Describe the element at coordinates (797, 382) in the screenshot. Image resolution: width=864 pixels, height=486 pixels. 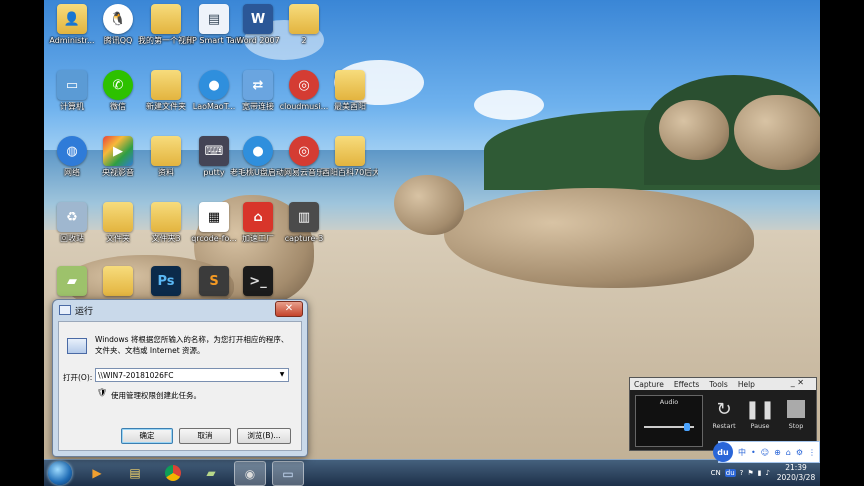
I see `capture-window-controls: _ ✕` at that location.